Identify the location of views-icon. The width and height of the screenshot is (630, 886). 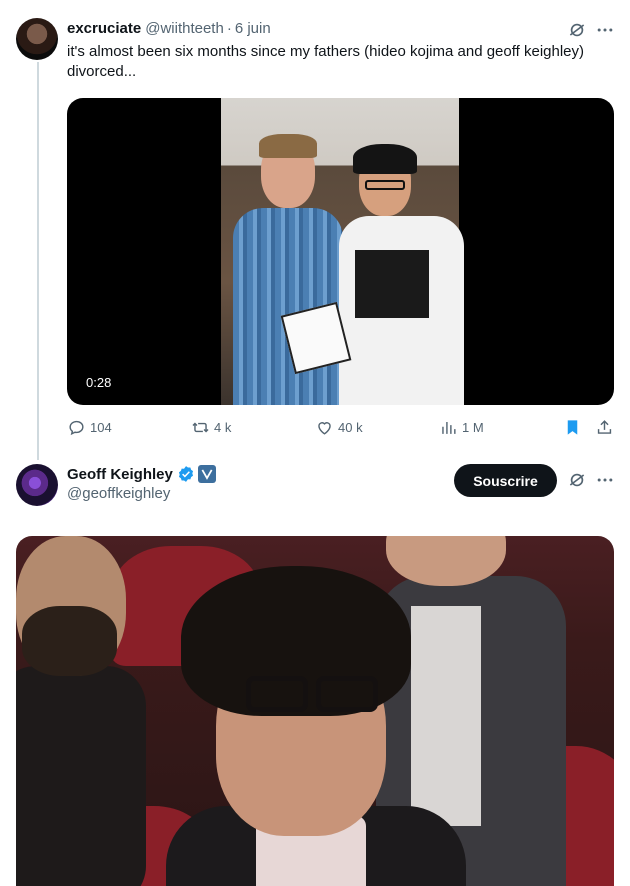
(449, 427).